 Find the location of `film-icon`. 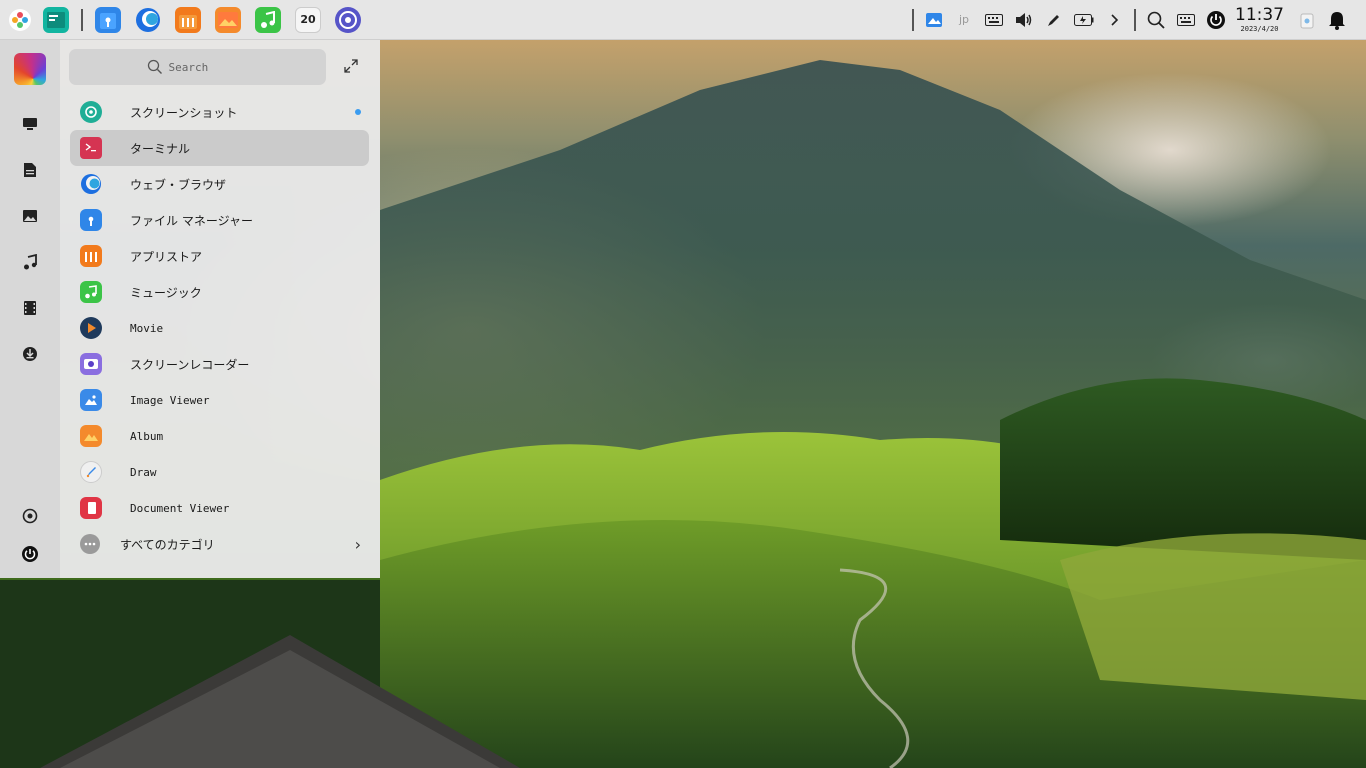

film-icon is located at coordinates (30, 308).